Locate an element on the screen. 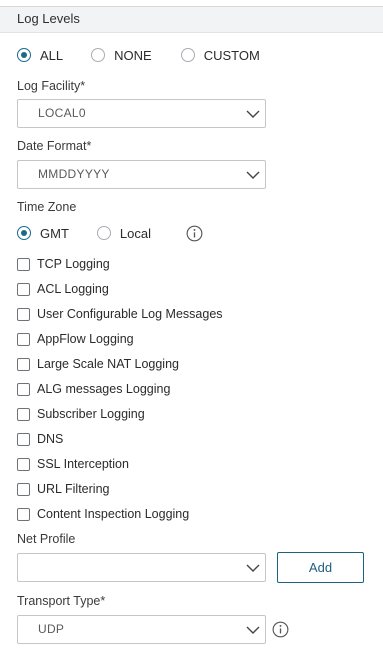 Image resolution: width=383 pixels, height=652 pixels. checkbox-label: ALG messages Logging is located at coordinates (104, 389).